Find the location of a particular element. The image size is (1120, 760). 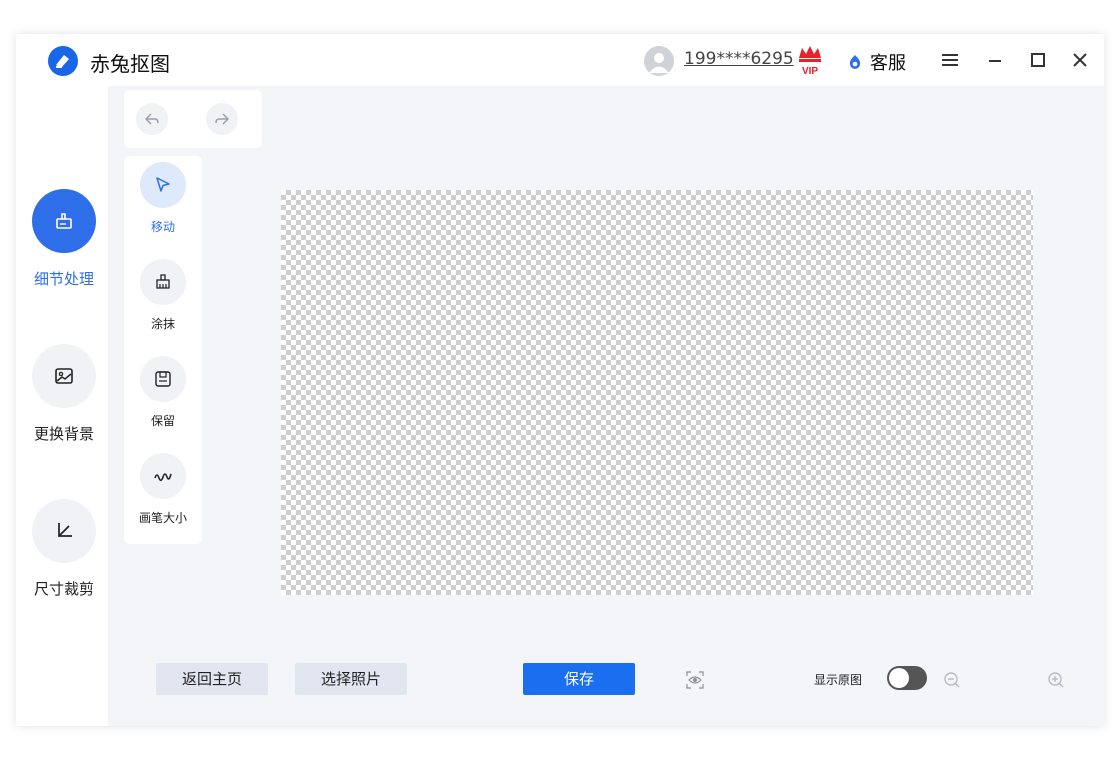

redo-button is located at coordinates (222, 119).